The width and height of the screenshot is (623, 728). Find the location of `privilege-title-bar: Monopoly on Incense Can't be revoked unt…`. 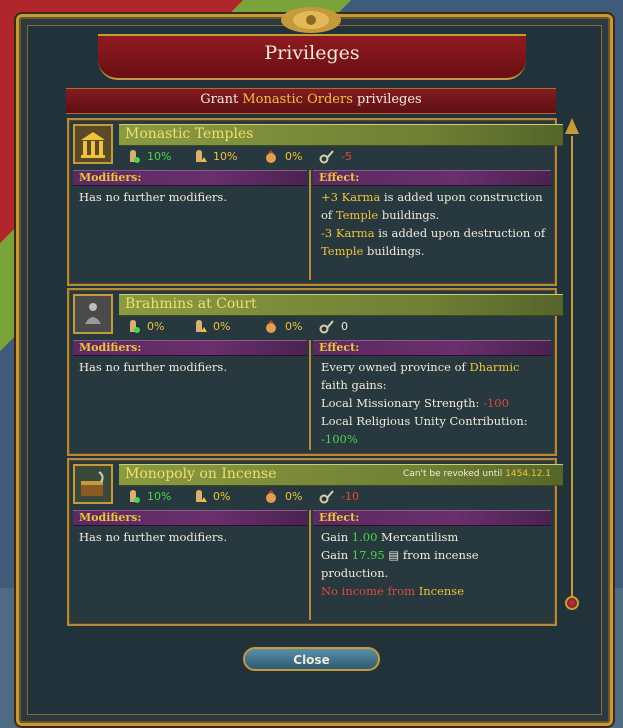

privilege-title-bar: Monopoly on Incense Can't be revoked unt… is located at coordinates (341, 475).